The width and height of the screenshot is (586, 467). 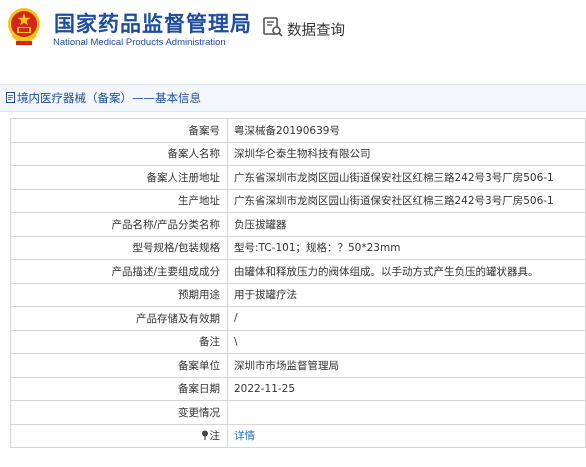 I want to click on field-label: 注, so click(x=119, y=435).